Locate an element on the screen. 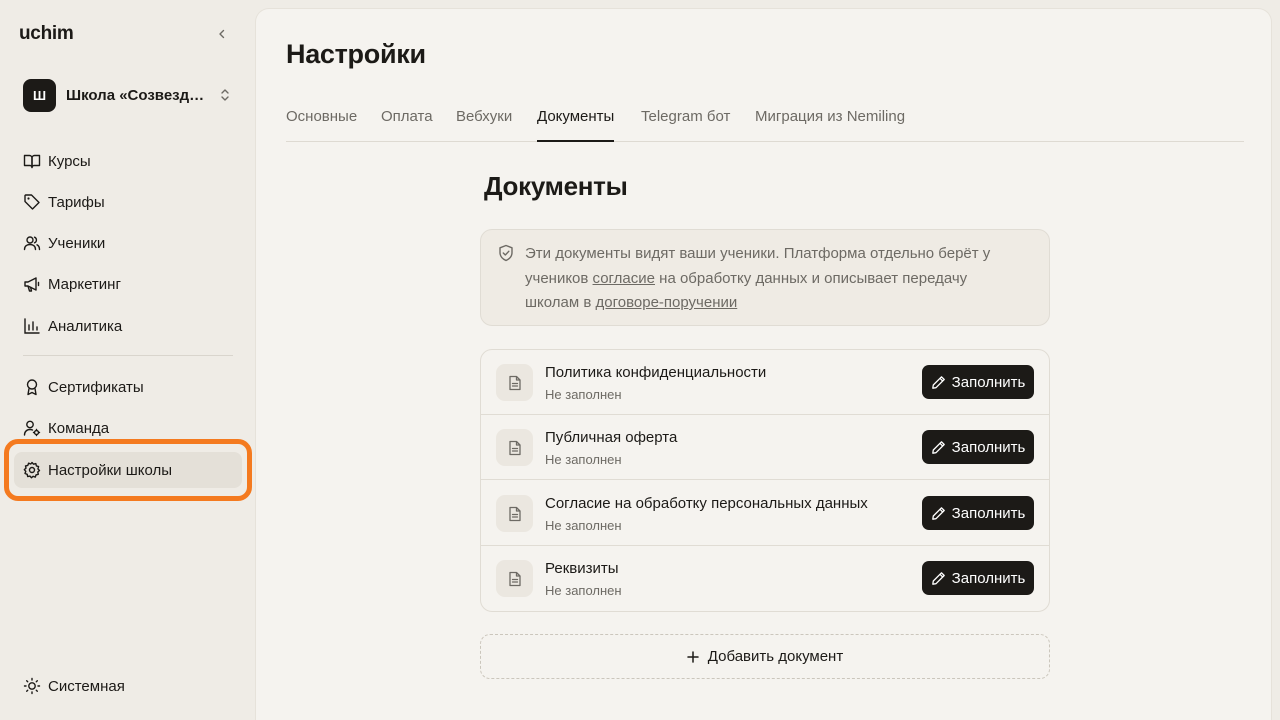 The height and width of the screenshot is (720, 1280). sidebar-item-certificates: Сертификаты is located at coordinates (128, 387).